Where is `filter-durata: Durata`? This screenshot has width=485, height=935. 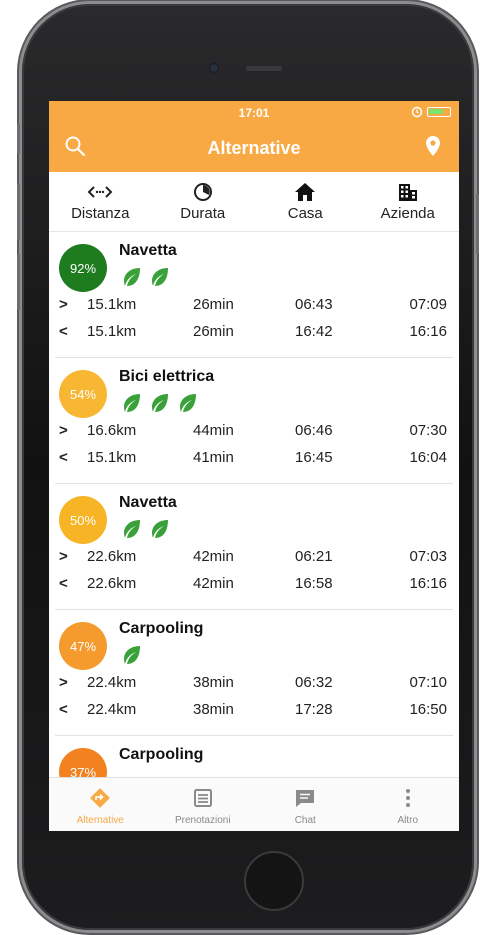
filter-durata: Durata is located at coordinates (203, 201).